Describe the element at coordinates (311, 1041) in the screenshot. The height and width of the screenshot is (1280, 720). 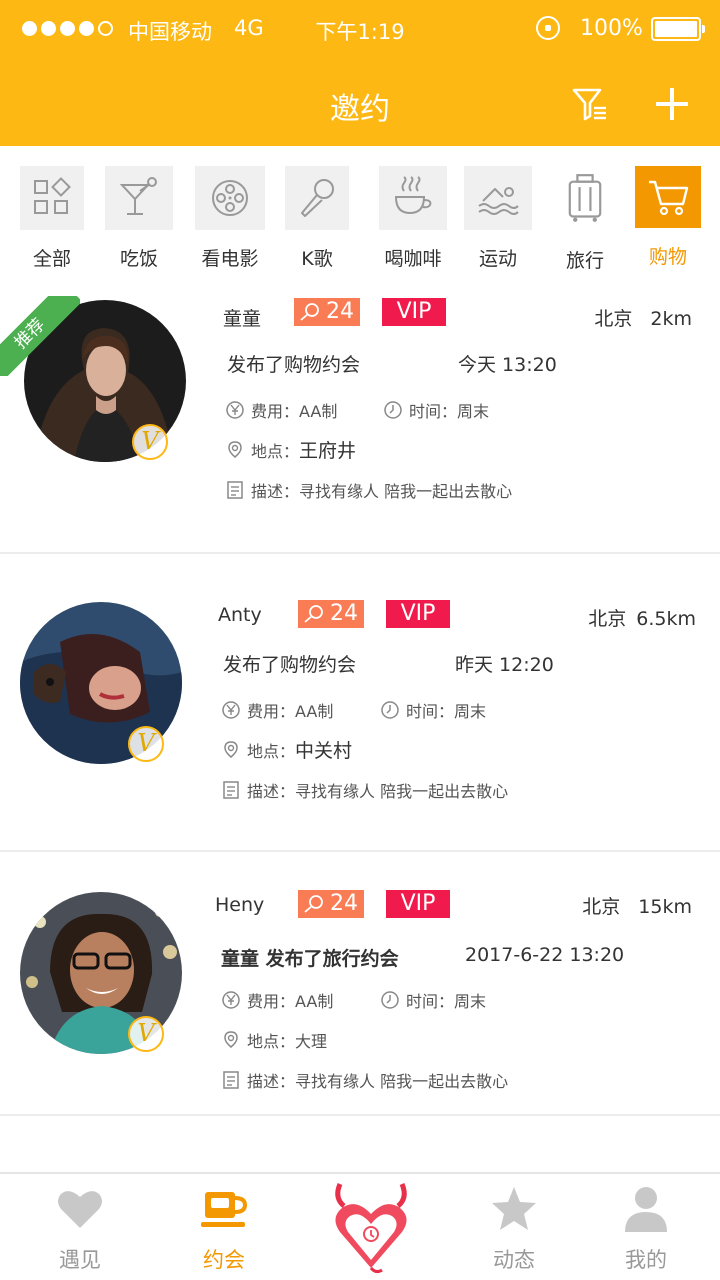
I see `place-value: 大理` at that location.